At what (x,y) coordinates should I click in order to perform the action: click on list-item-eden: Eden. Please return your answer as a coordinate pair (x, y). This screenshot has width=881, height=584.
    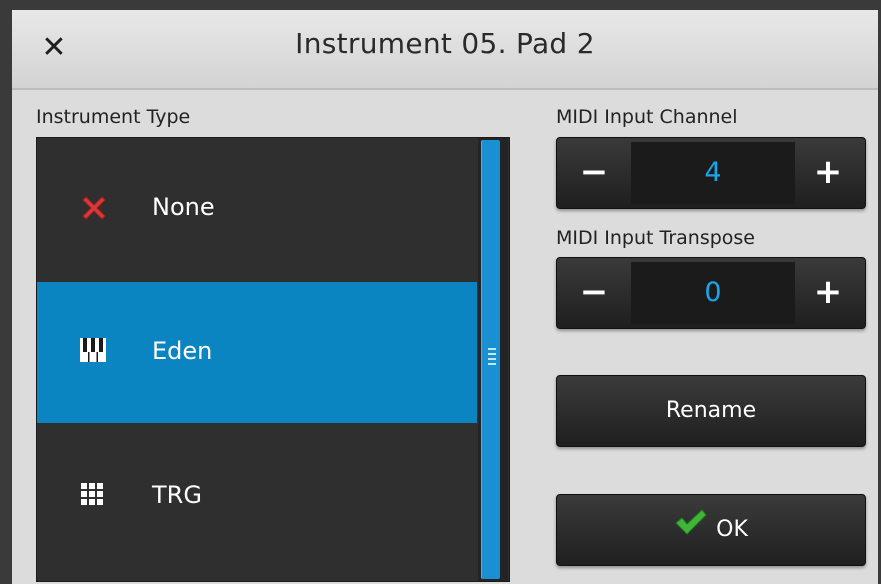
    Looking at the image, I should click on (257, 352).